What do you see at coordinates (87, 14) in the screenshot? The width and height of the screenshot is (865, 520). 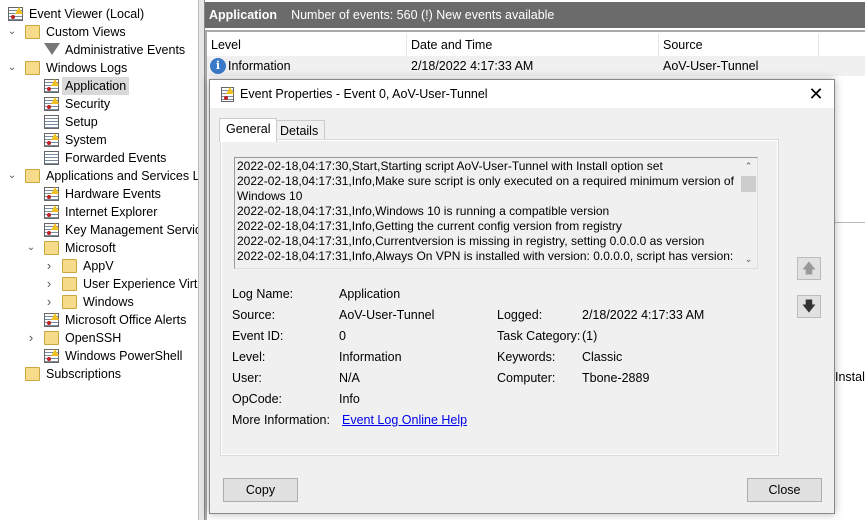 I see `tree-item-label: Event Viewer (Local)` at bounding box center [87, 14].